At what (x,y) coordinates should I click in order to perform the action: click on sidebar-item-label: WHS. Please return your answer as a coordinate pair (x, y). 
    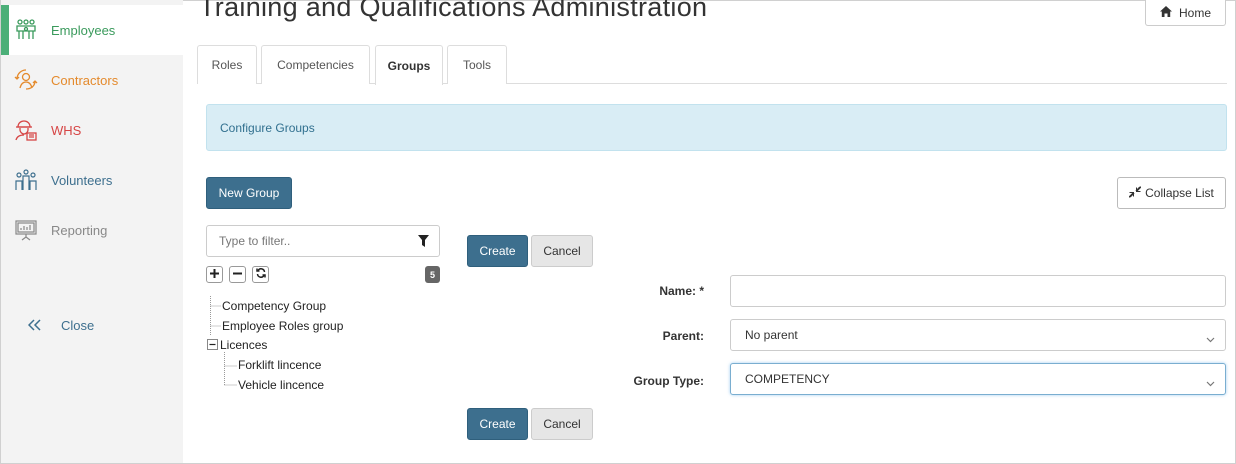
    Looking at the image, I should click on (66, 130).